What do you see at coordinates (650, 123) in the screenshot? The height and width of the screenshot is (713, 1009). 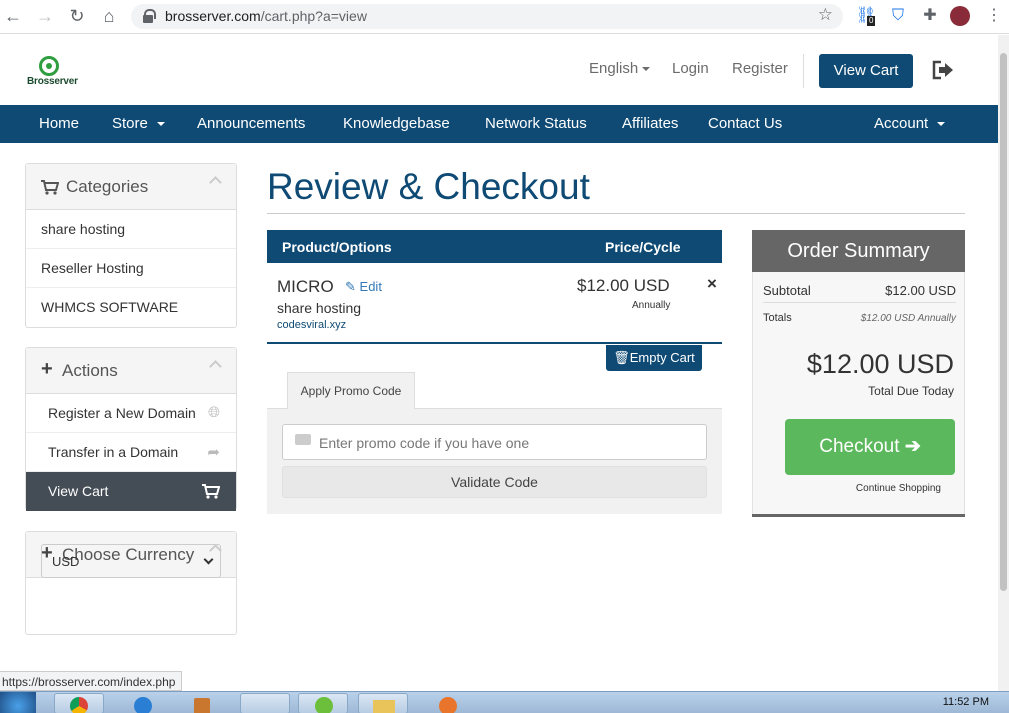 I see `nav-affiliates: Affiliates` at bounding box center [650, 123].